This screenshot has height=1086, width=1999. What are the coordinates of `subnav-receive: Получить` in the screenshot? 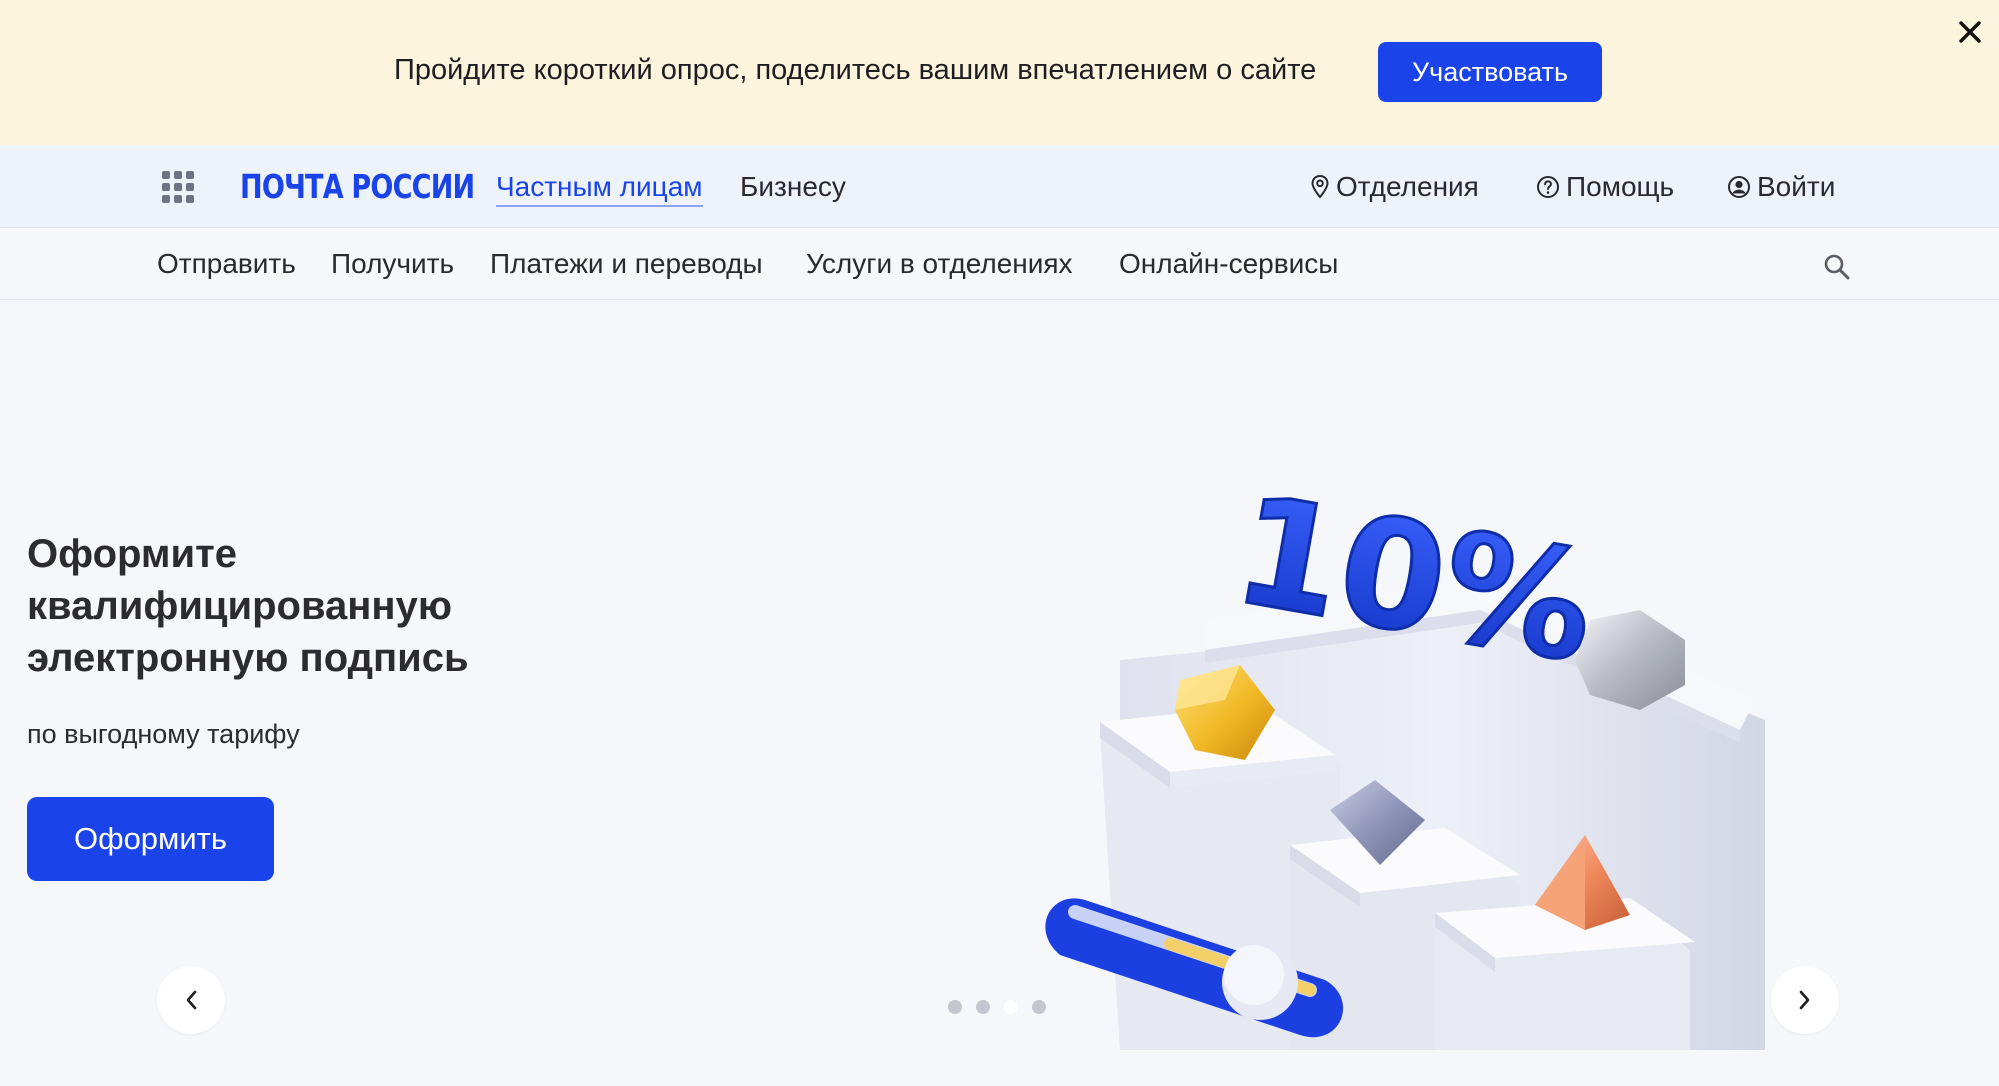 It's located at (392, 264).